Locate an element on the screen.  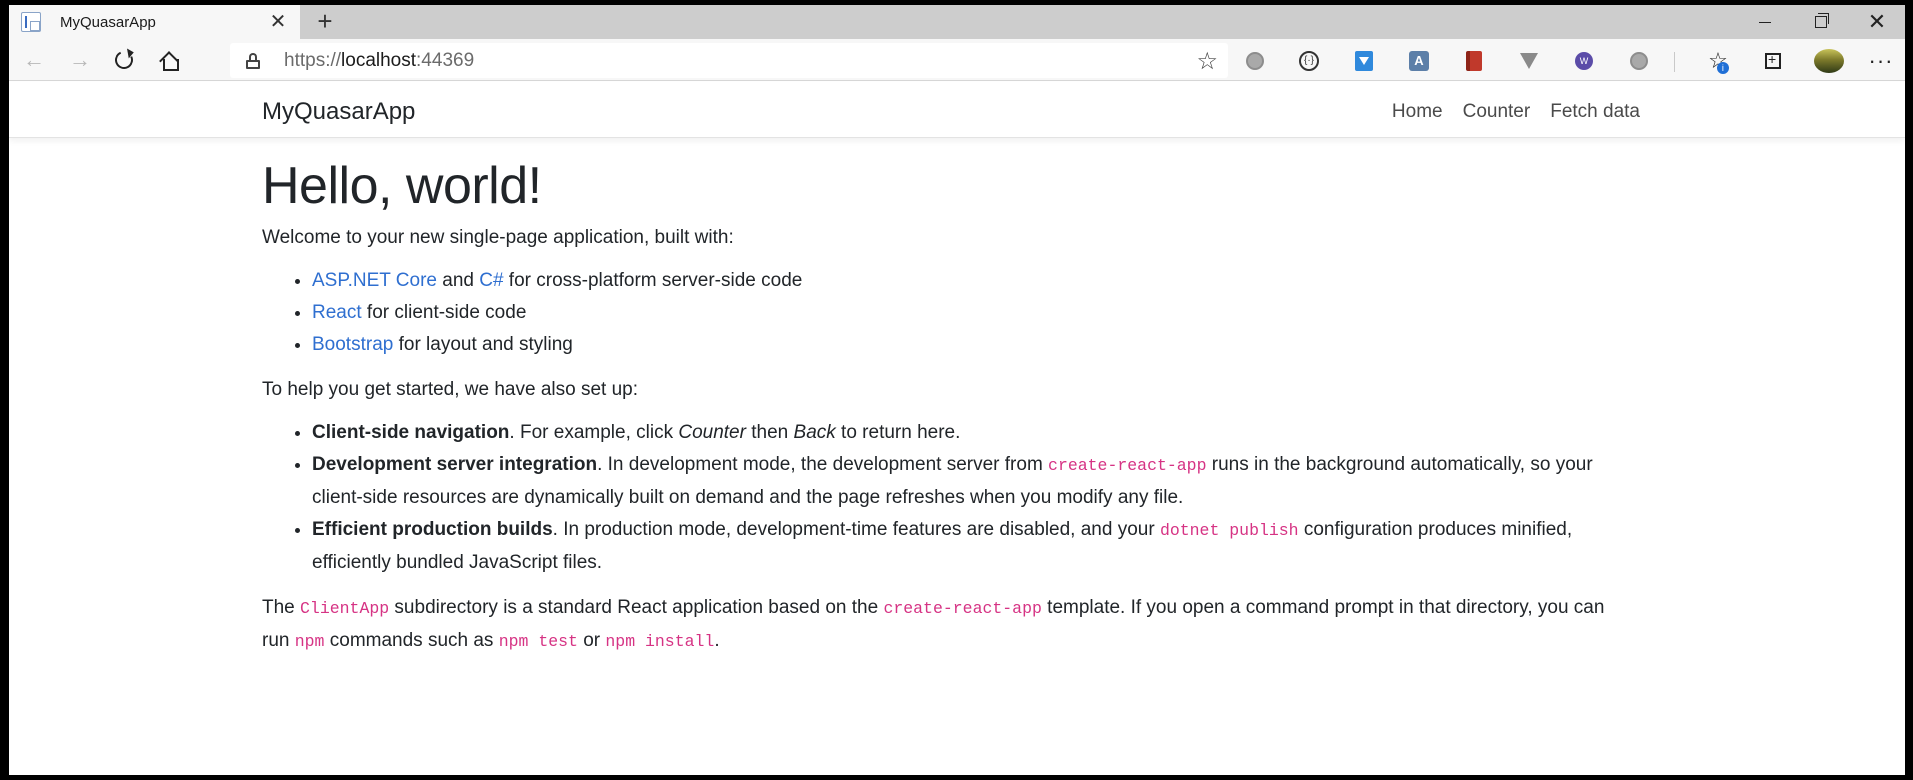
refresh-button is located at coordinates (124, 60).